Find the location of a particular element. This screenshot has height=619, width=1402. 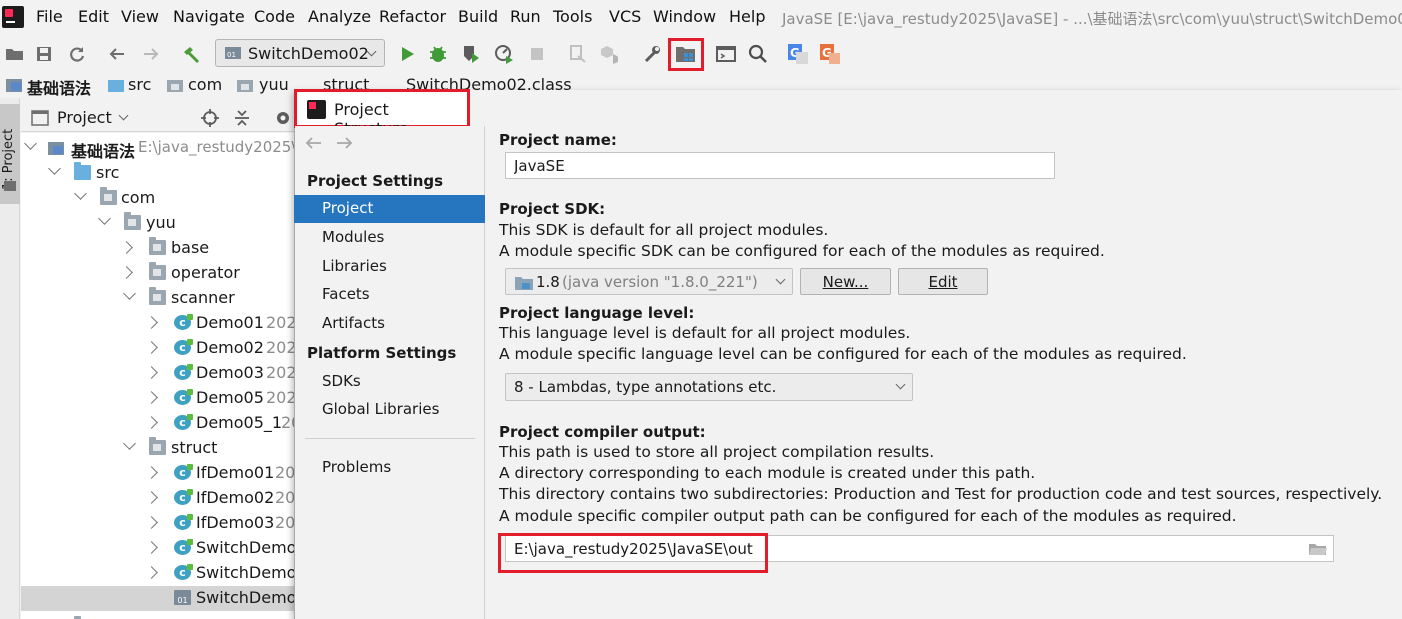

tree-item-demo03: c Demo03 2025 is located at coordinates (158, 373).